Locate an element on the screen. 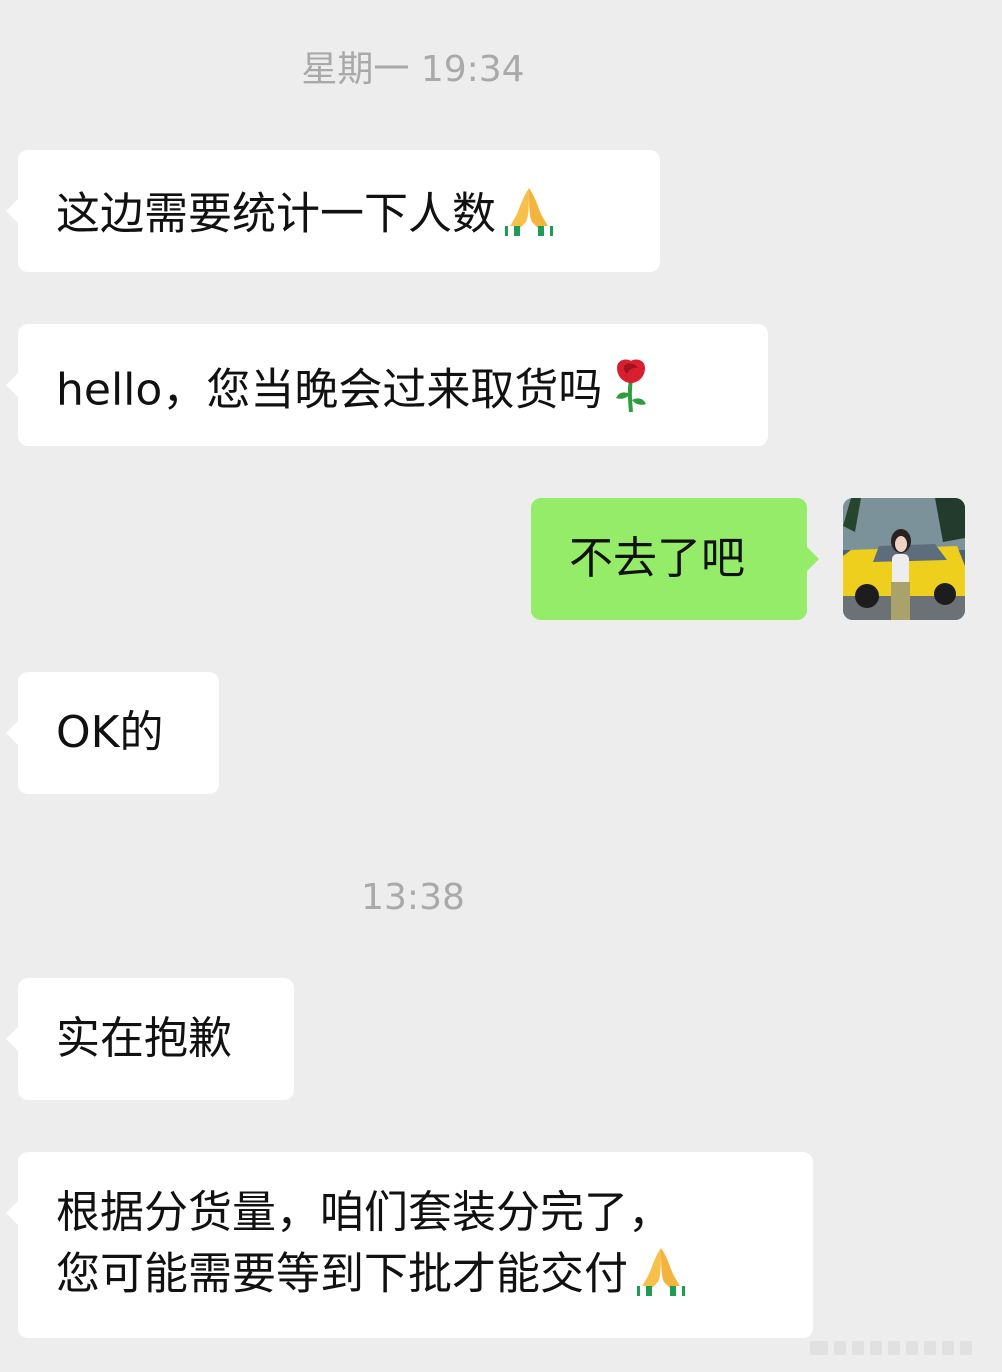 This screenshot has height=1372, width=1002. message-bubble-incoming: 根据分货量，咱们套装分完了， 您可能需要等到下批才能交付 is located at coordinates (409, 1245).